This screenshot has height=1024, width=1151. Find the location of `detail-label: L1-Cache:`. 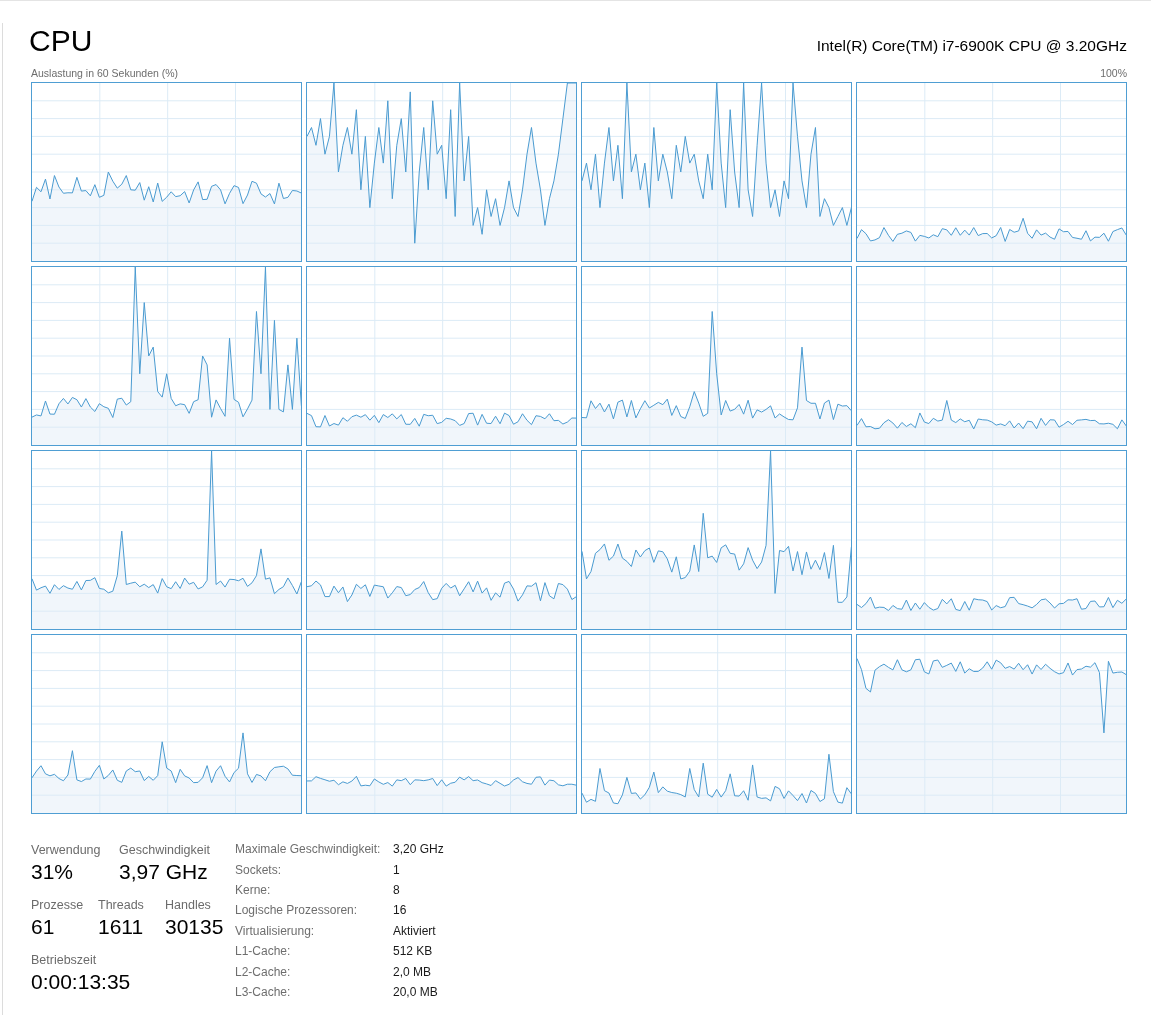

detail-label: L1-Cache: is located at coordinates (263, 951).